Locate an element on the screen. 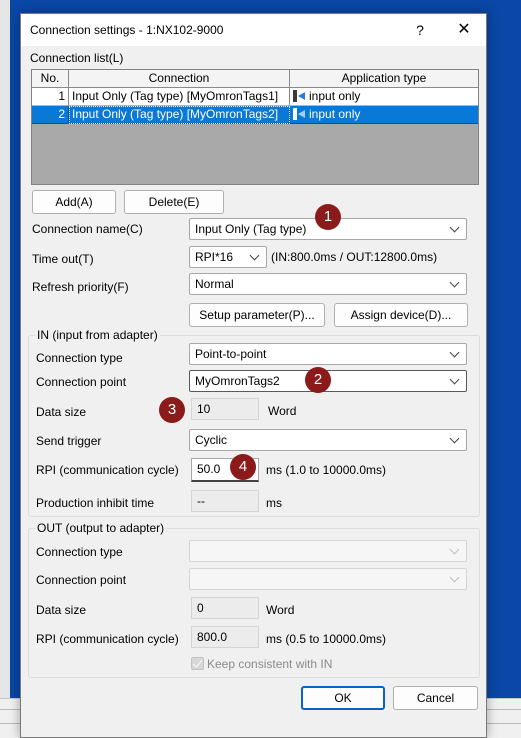 This screenshot has width=521, height=738. in-rpi-unit: ms (1.0 to 10000.0ms) is located at coordinates (326, 470).